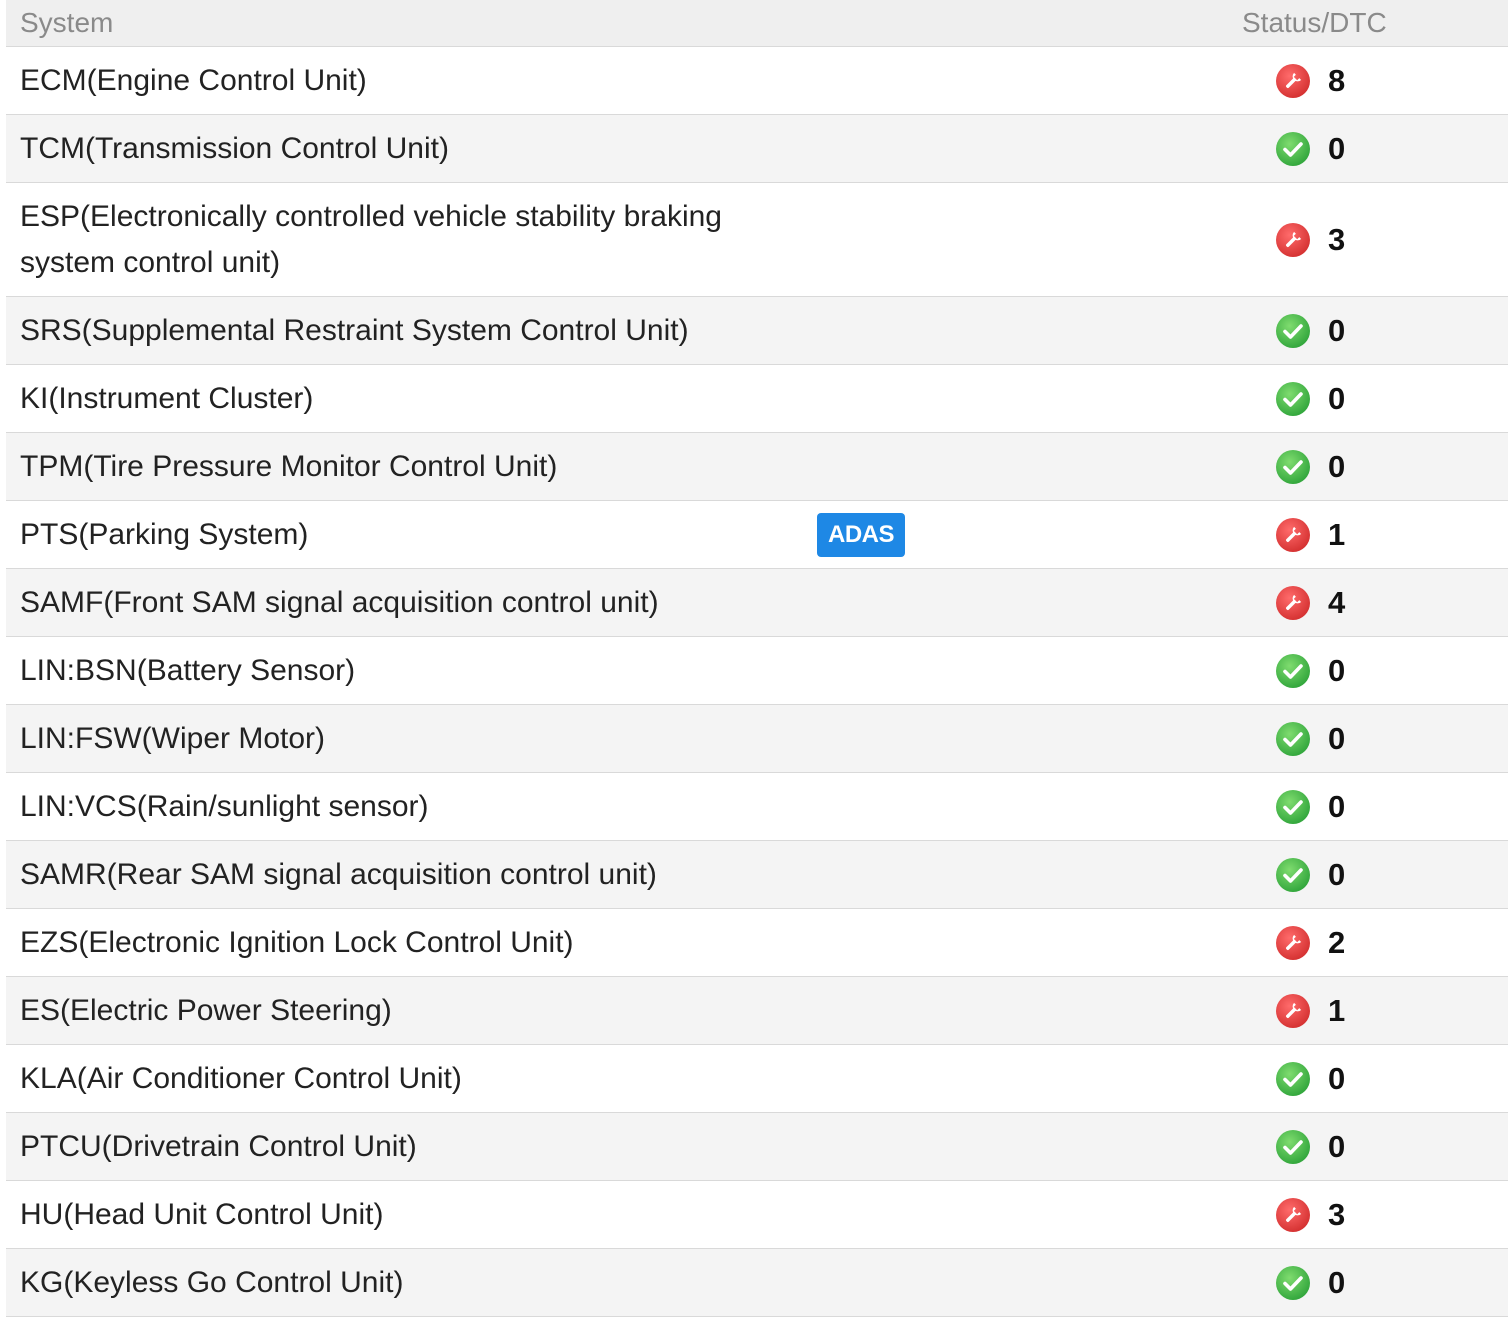 The image size is (1508, 1318). What do you see at coordinates (757, 739) in the screenshot?
I see `table-row: LIN:FSW(Wiper Motor) 0` at bounding box center [757, 739].